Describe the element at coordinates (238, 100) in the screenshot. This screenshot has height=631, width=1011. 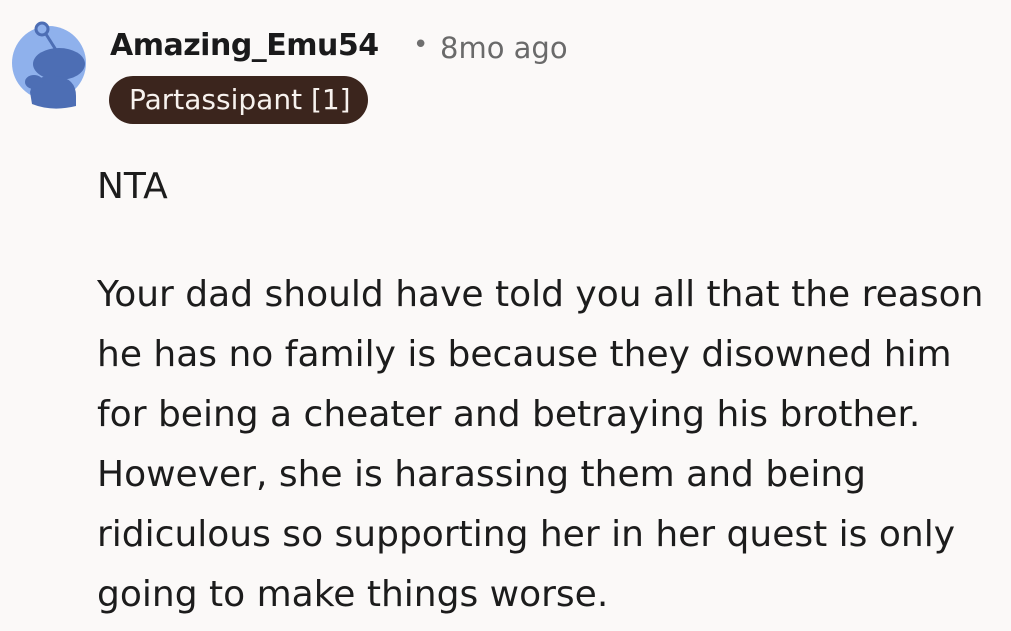
I see `user-flair-badge: Partassipant [1]` at that location.